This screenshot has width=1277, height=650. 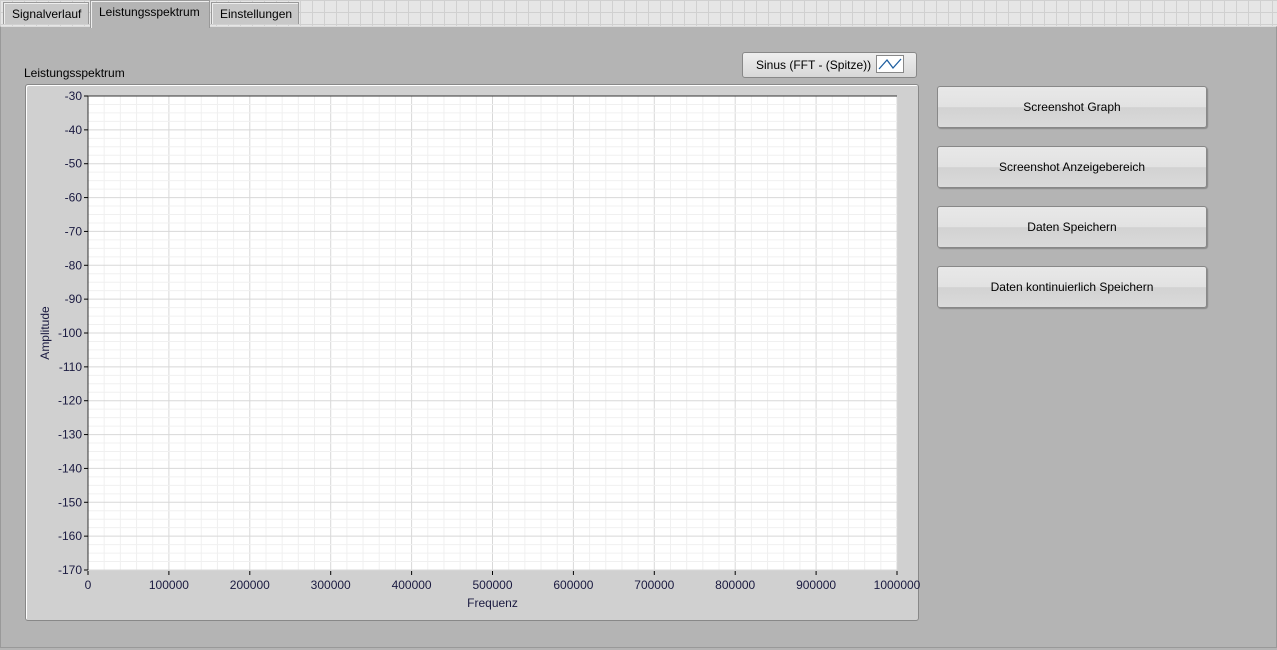 What do you see at coordinates (74, 164) in the screenshot?
I see `y-tick-label: -50` at bounding box center [74, 164].